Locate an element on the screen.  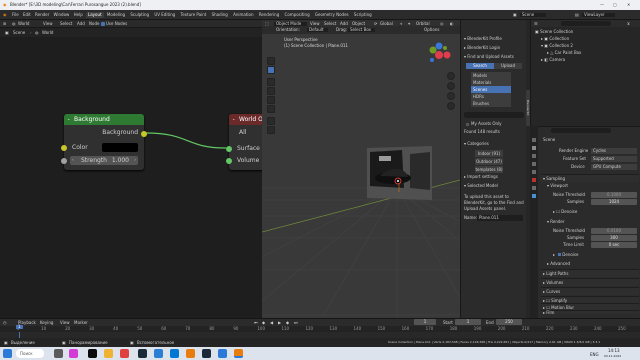
decrement-arrow-icon: ‹ is located at coordinates (73, 160).